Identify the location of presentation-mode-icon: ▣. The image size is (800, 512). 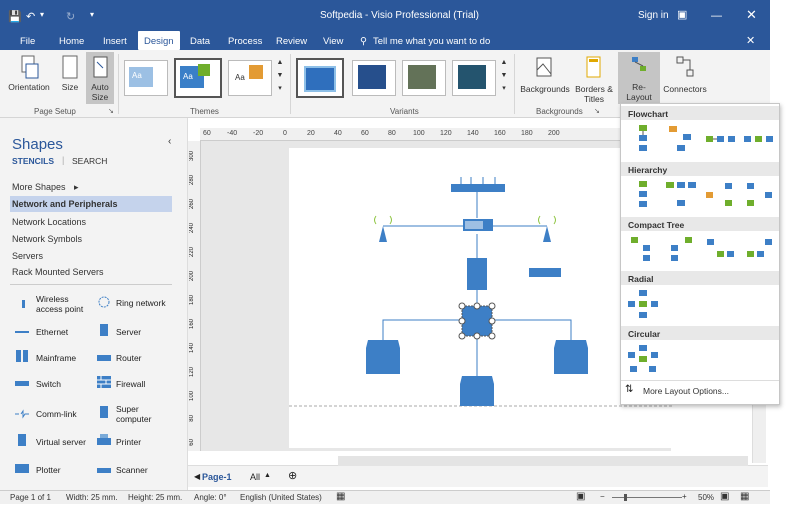
(580, 496).